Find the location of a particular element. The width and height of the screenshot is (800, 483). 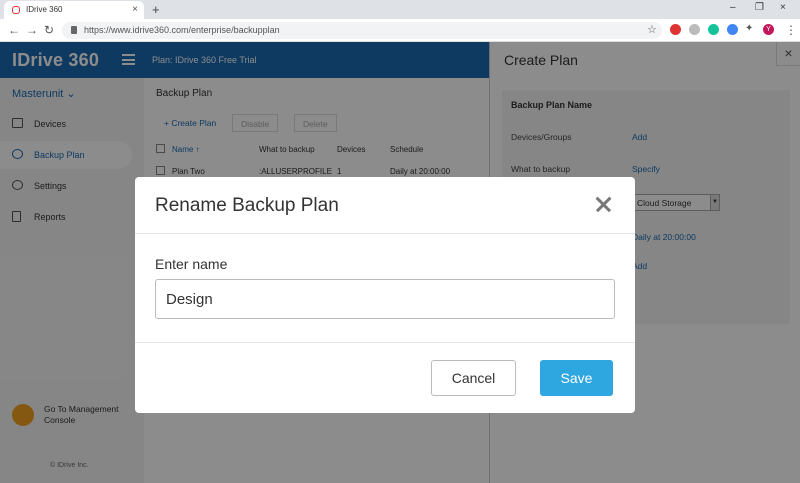

extension-gray-icon is located at coordinates (694, 29).